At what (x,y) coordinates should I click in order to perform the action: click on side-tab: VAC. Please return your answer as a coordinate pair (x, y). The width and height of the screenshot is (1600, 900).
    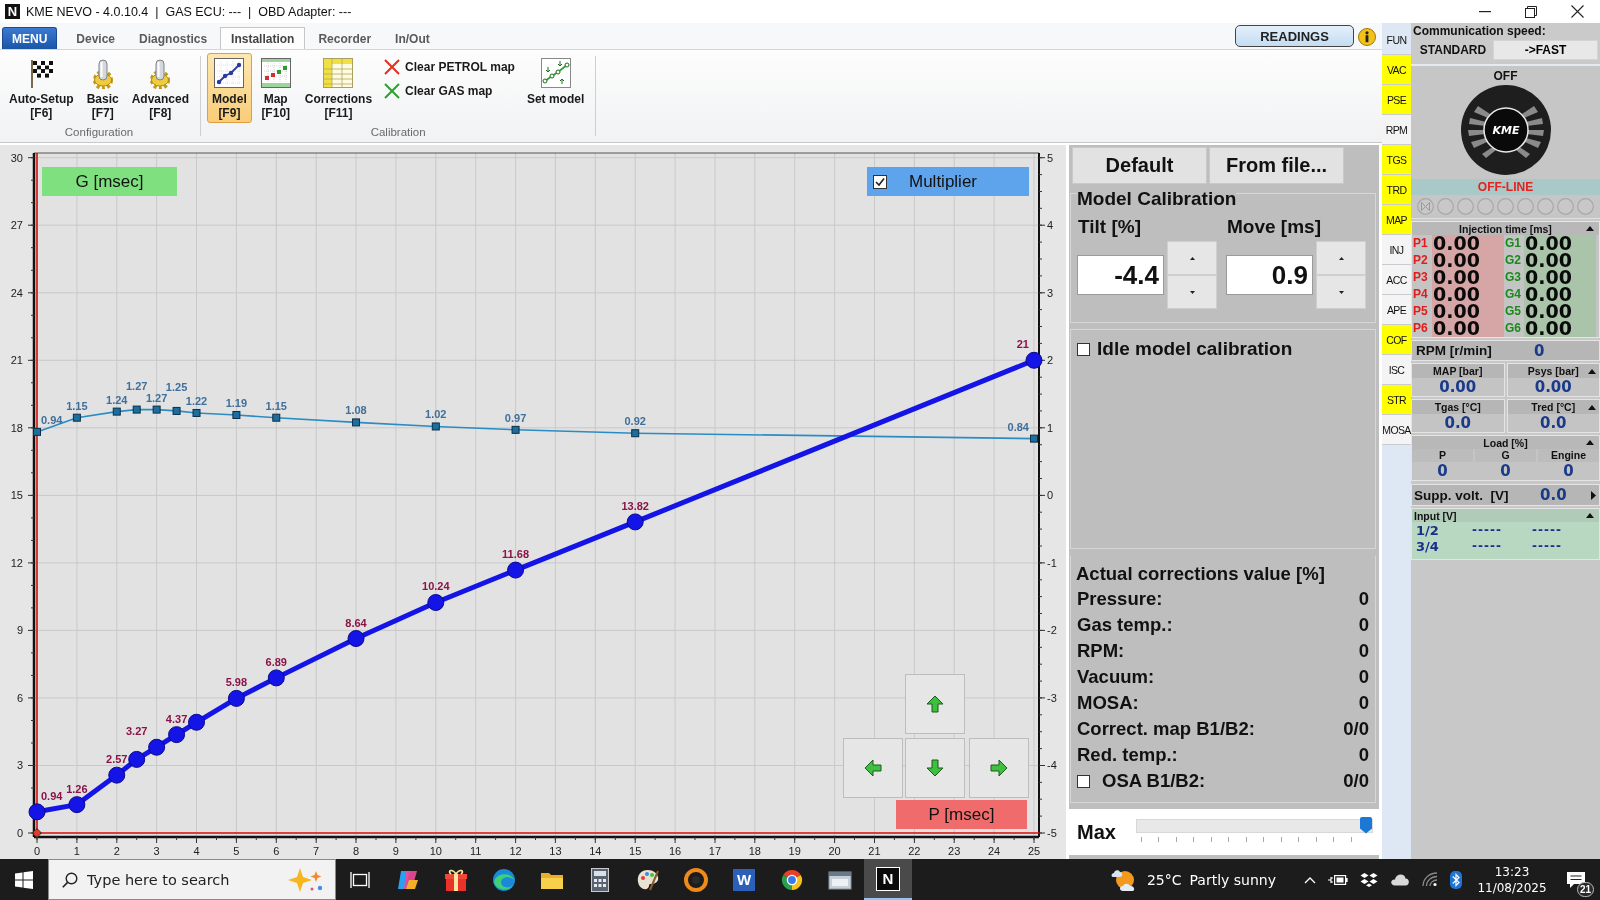
    Looking at the image, I should click on (1396, 70).